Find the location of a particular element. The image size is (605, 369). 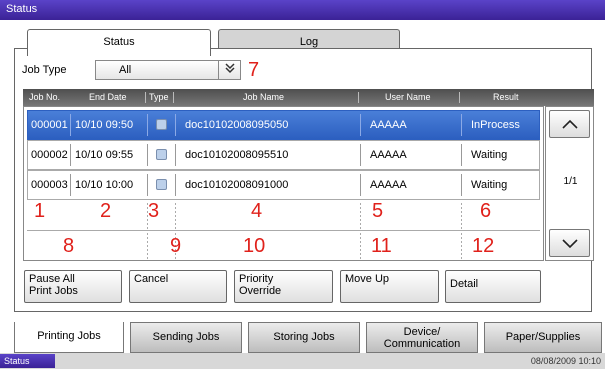

pause-label-line2: Print Jobs is located at coordinates (53, 291).